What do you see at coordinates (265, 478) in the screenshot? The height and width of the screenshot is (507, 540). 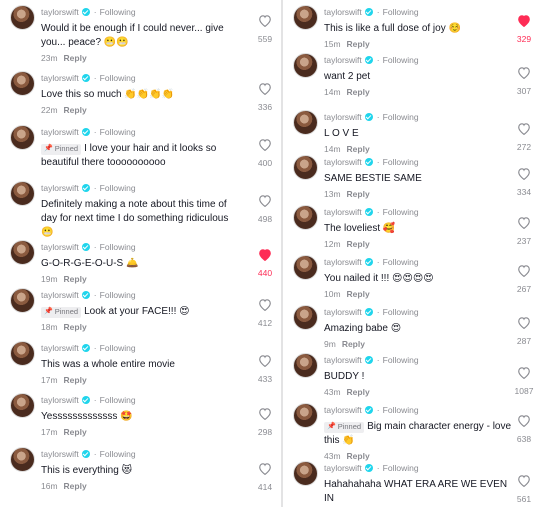 I see `like-button: 414` at bounding box center [265, 478].